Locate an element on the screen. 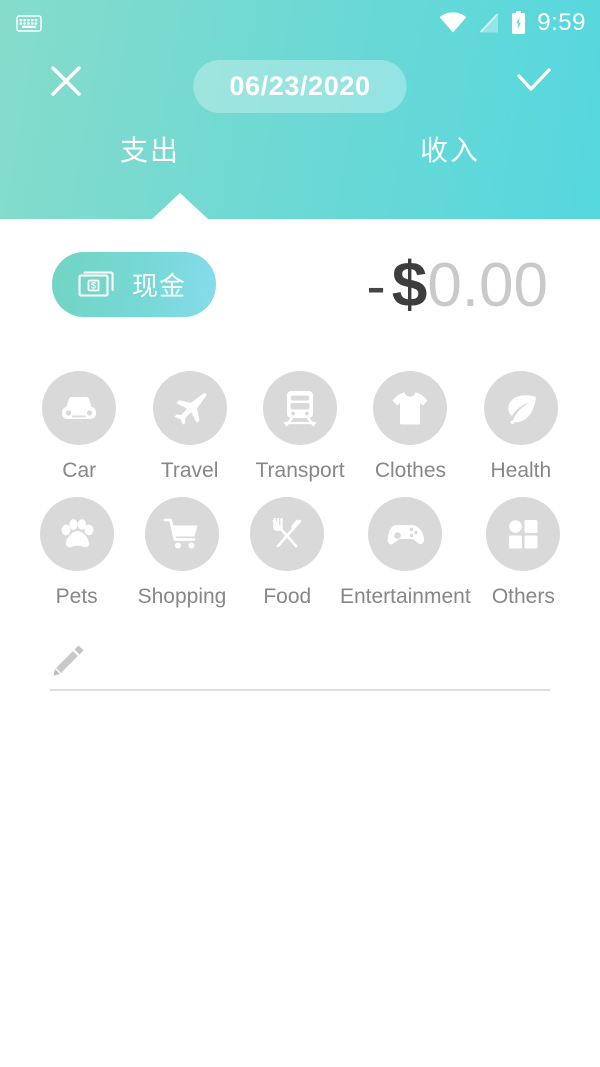 The height and width of the screenshot is (1067, 600). category-label: Pets is located at coordinates (76, 596).